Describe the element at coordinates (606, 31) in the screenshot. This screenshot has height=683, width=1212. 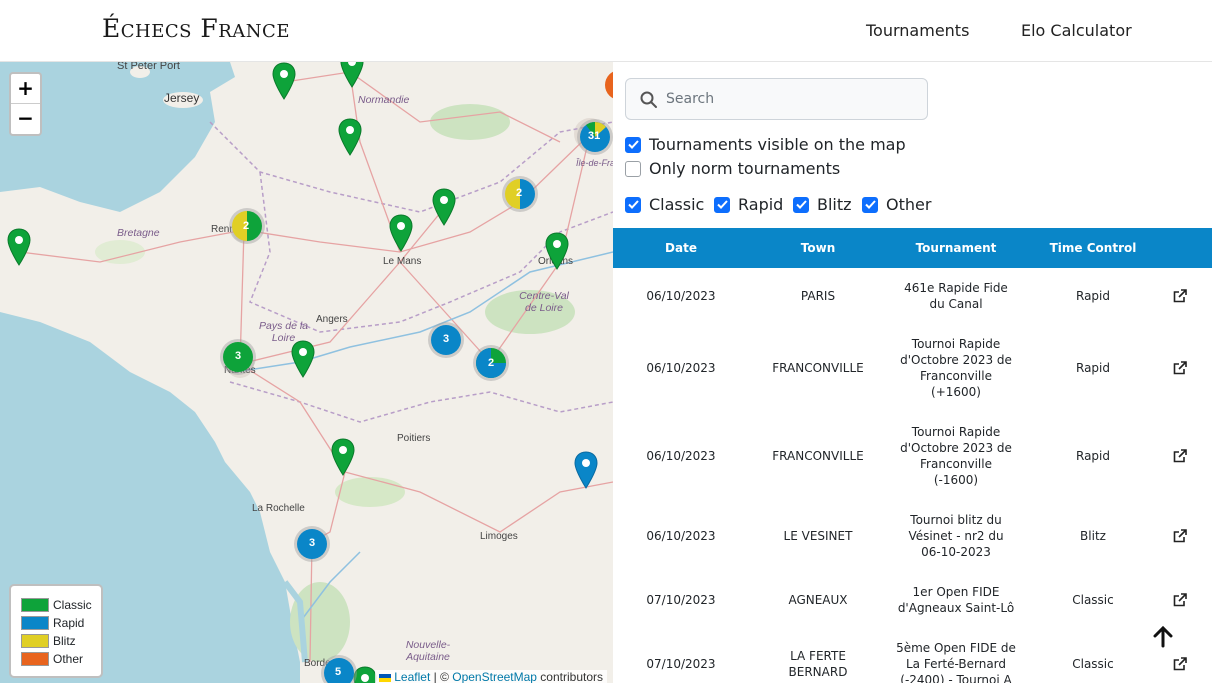
I see `top-navbar: Échecs France Tournaments Elo Calculator` at that location.